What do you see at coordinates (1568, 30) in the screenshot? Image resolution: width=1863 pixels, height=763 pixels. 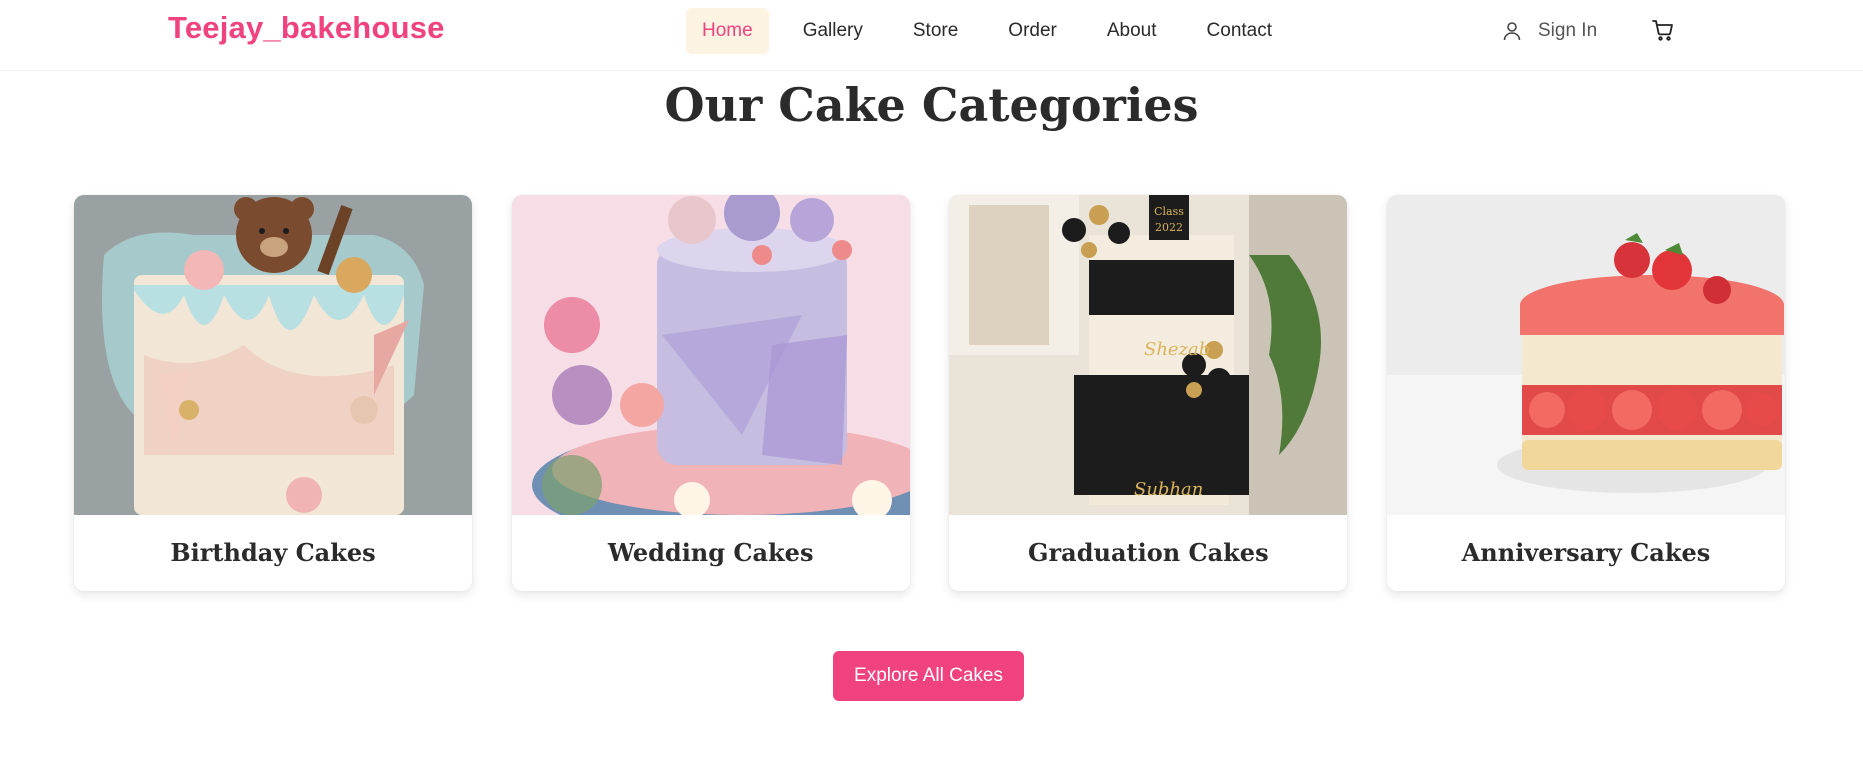 I see `sign-in-label: Sign In` at bounding box center [1568, 30].